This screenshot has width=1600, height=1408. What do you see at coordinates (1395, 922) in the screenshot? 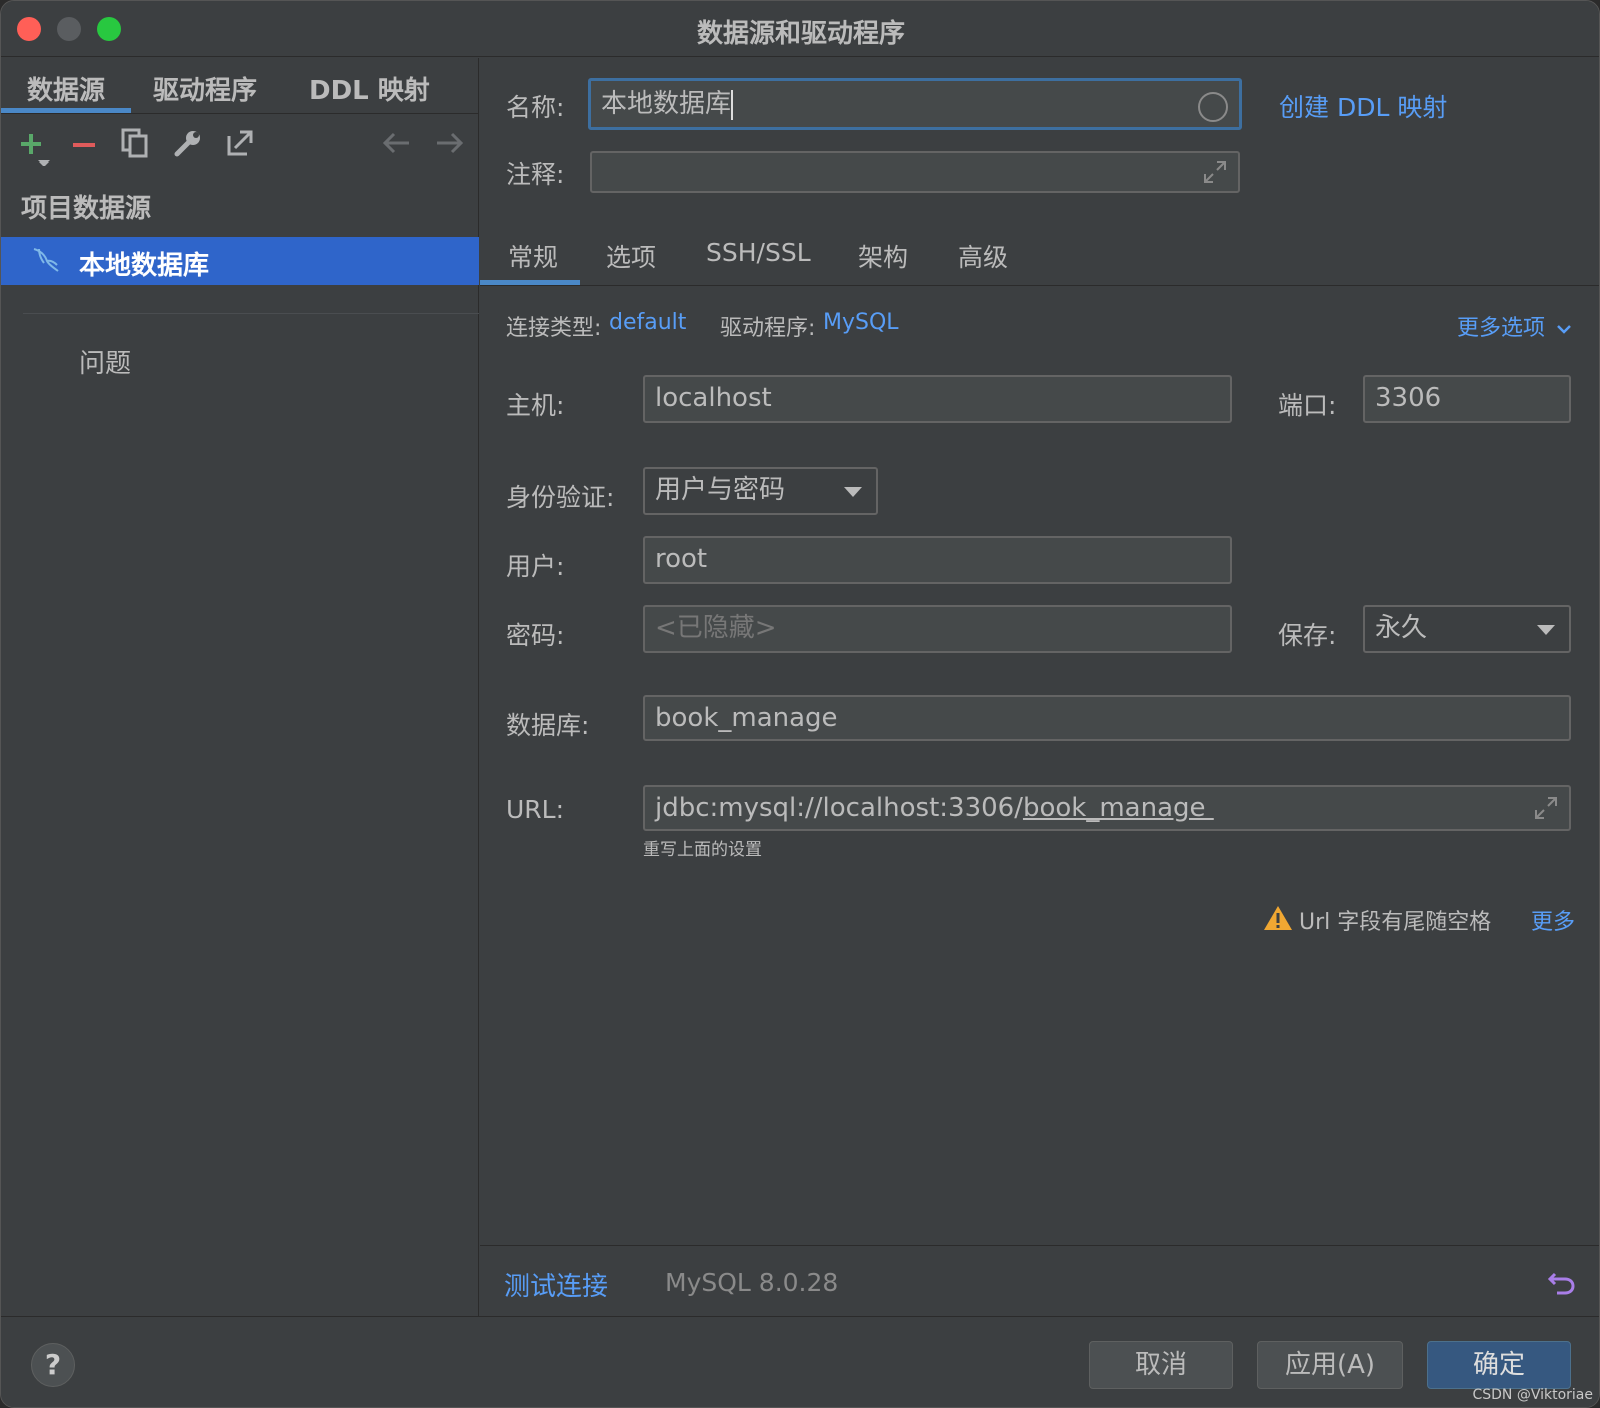
I see `warning-text: Url 字段有尾随空格` at bounding box center [1395, 922].